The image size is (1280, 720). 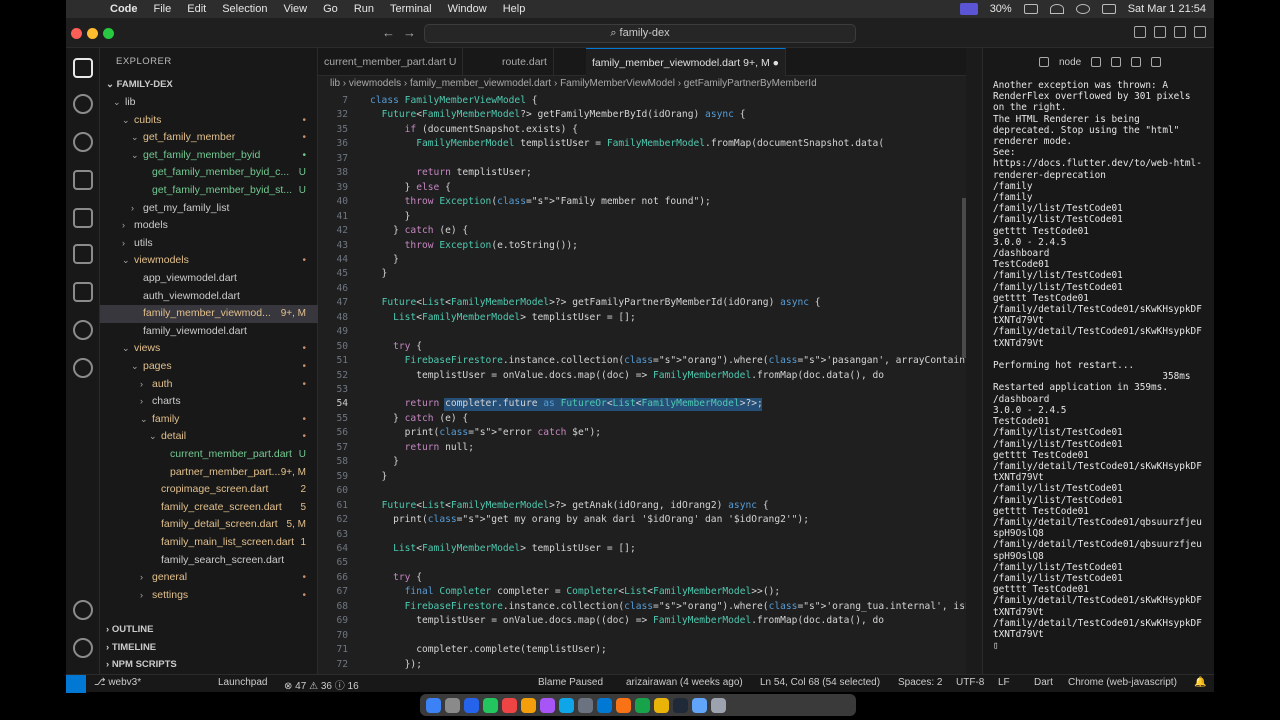 I want to click on back-arrow-icon: ←, so click(x=388, y=32).